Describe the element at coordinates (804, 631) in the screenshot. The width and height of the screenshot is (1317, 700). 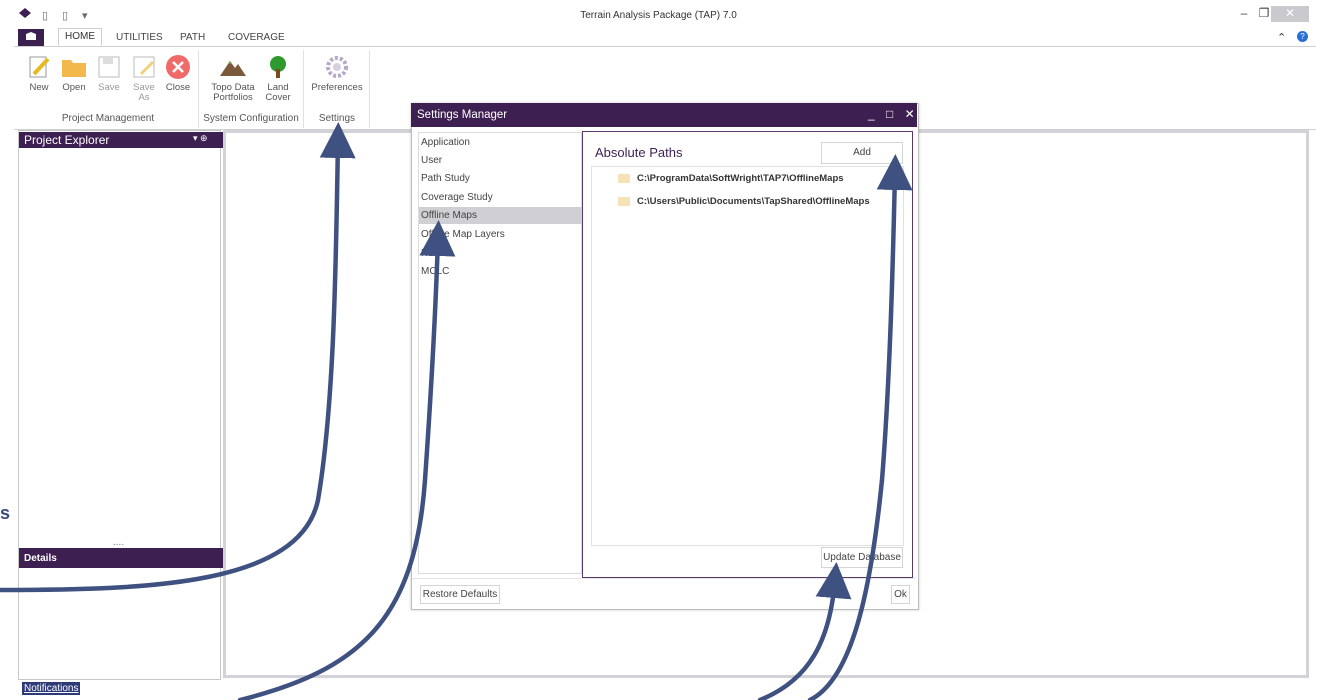
I see `arrow-to-update-database` at that location.